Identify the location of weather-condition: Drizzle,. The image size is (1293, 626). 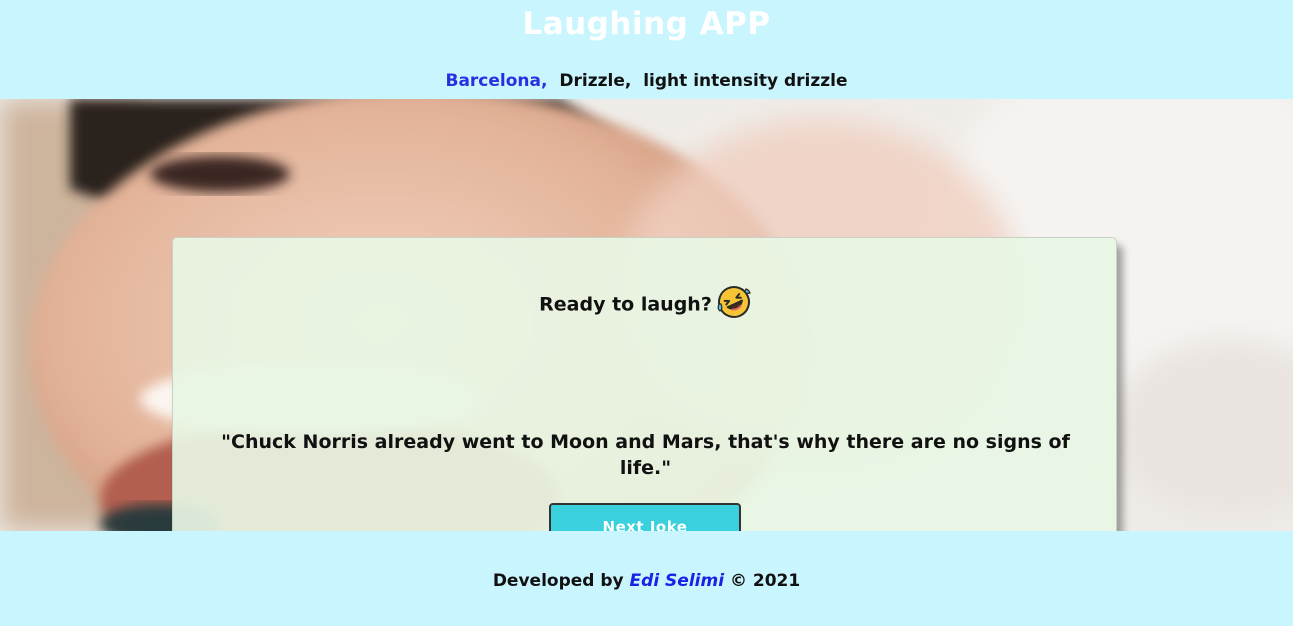
(595, 81).